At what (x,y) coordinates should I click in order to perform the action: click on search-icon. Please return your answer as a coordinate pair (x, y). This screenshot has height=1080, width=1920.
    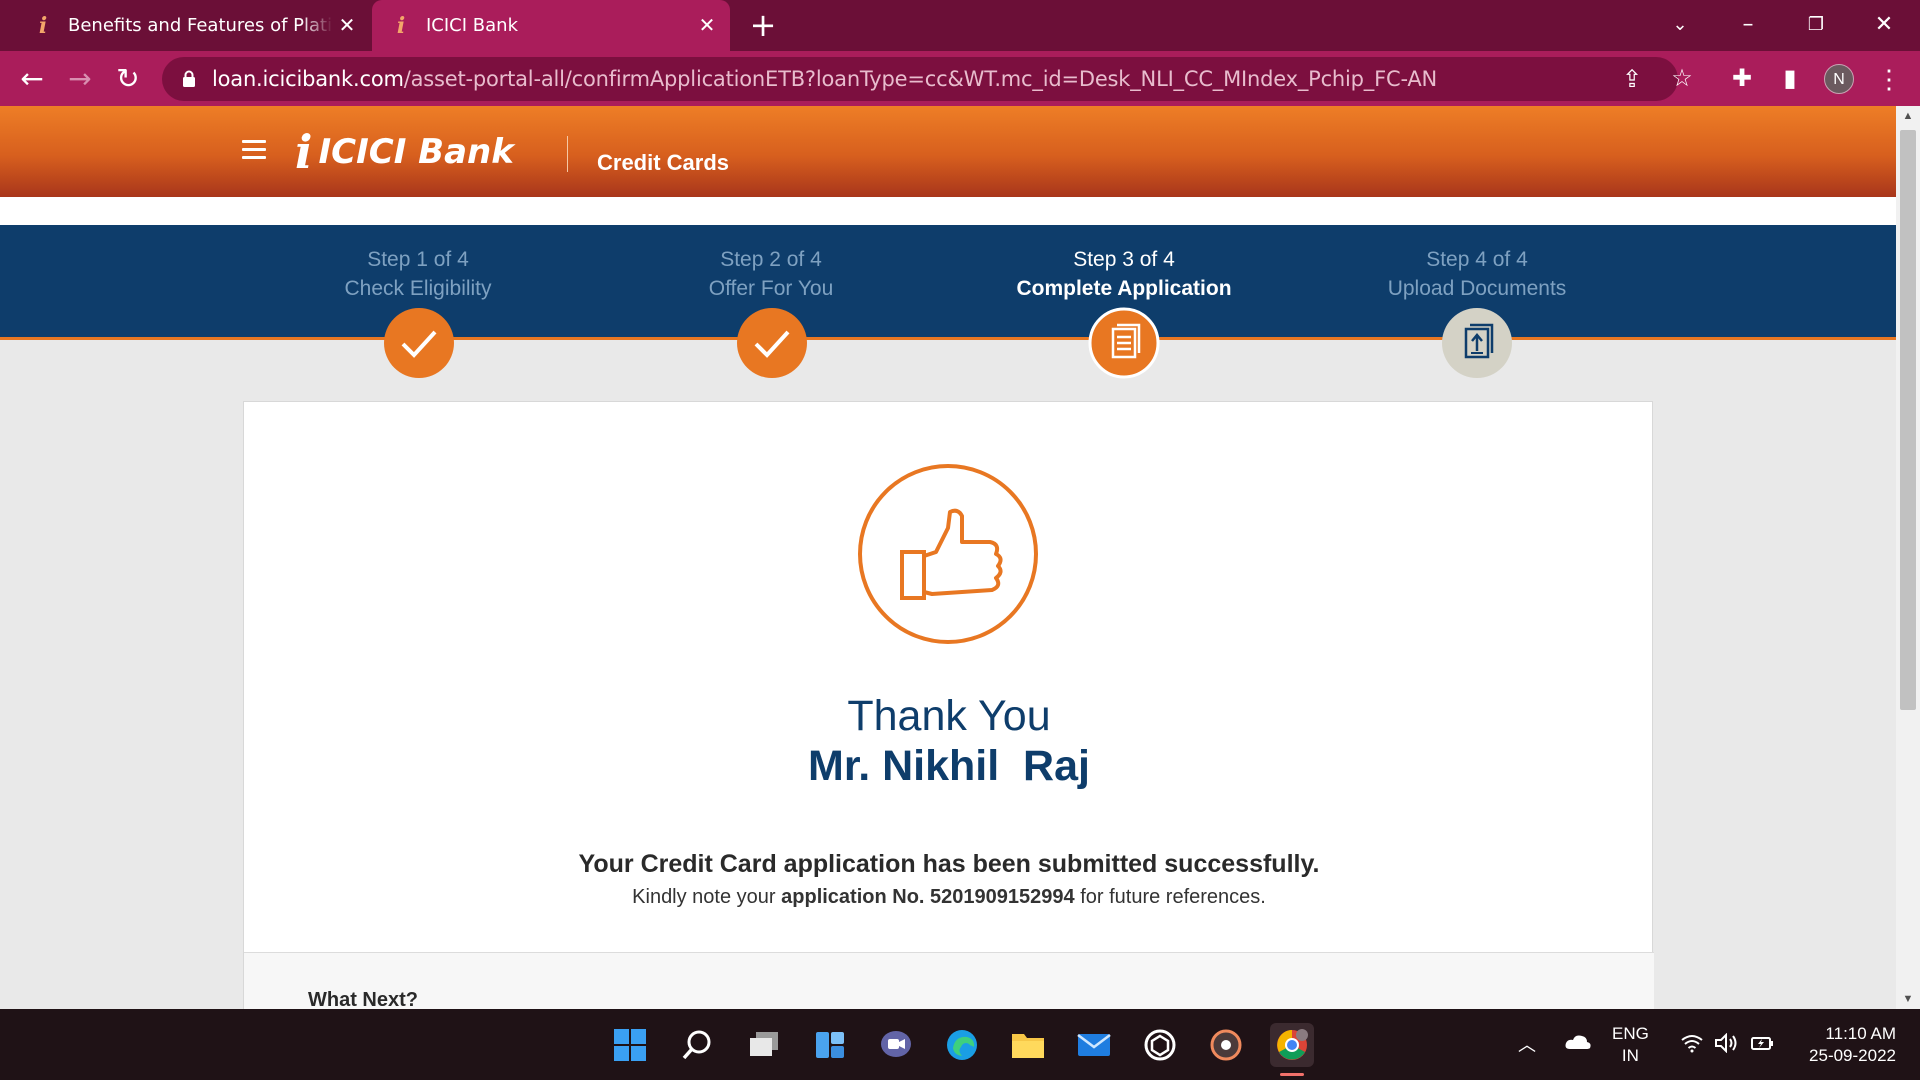
    Looking at the image, I should click on (697, 1045).